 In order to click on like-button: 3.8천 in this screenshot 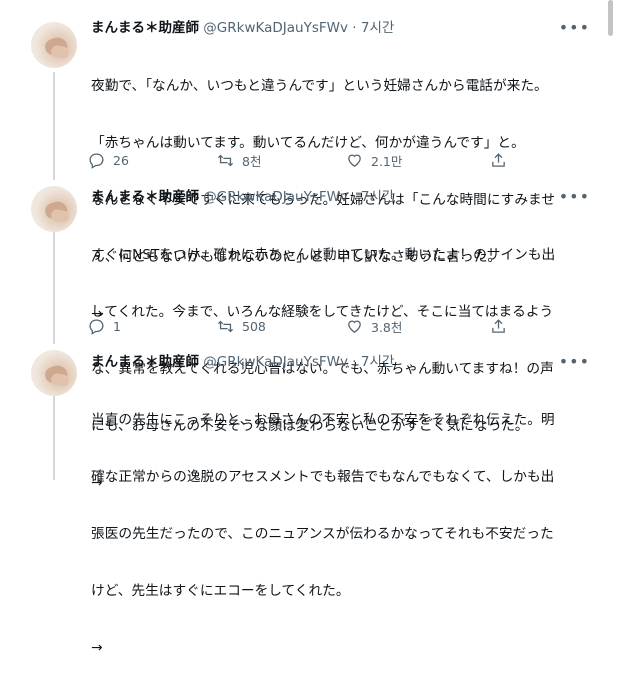, I will do `click(374, 326)`.